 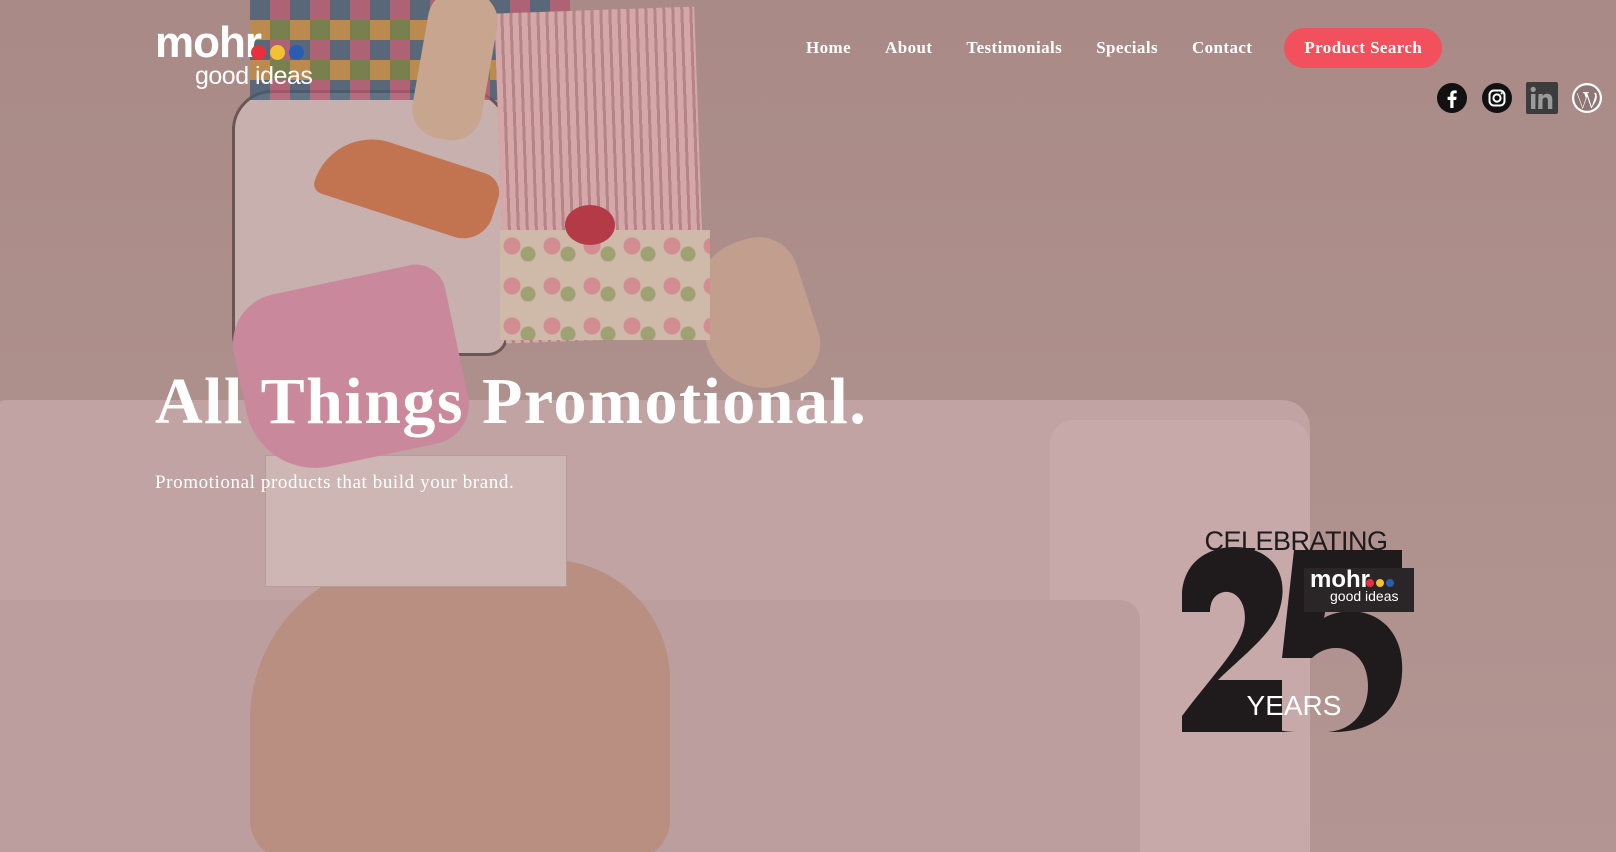 I want to click on badge-logo: mohr good ideas, so click(x=1359, y=589).